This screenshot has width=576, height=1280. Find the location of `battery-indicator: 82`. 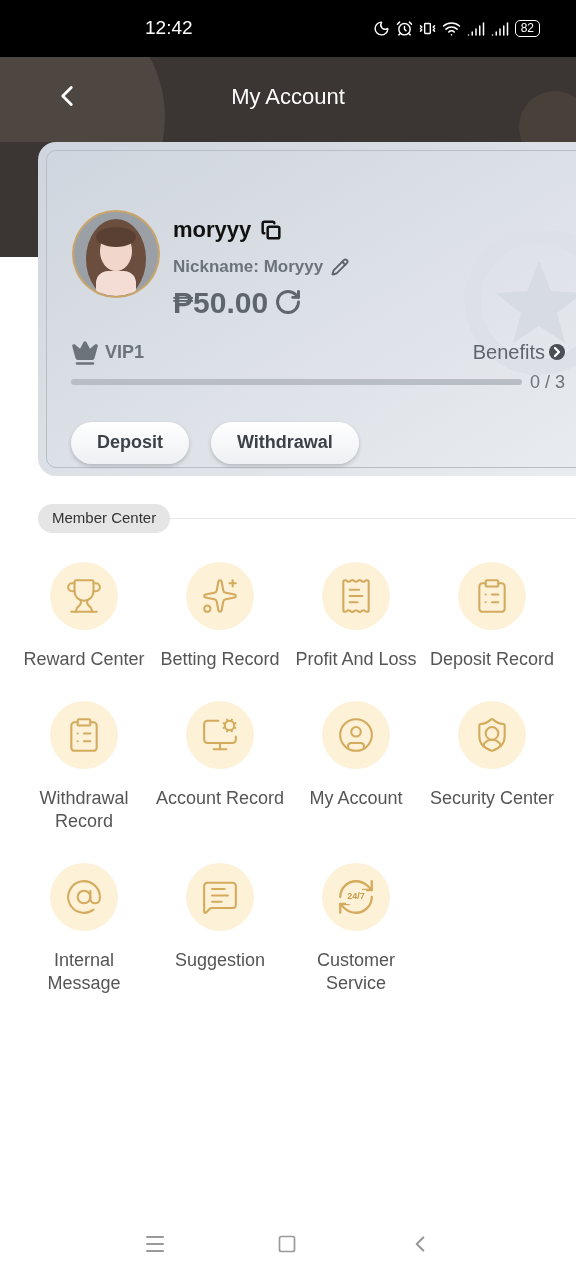

battery-indicator: 82 is located at coordinates (527, 28).